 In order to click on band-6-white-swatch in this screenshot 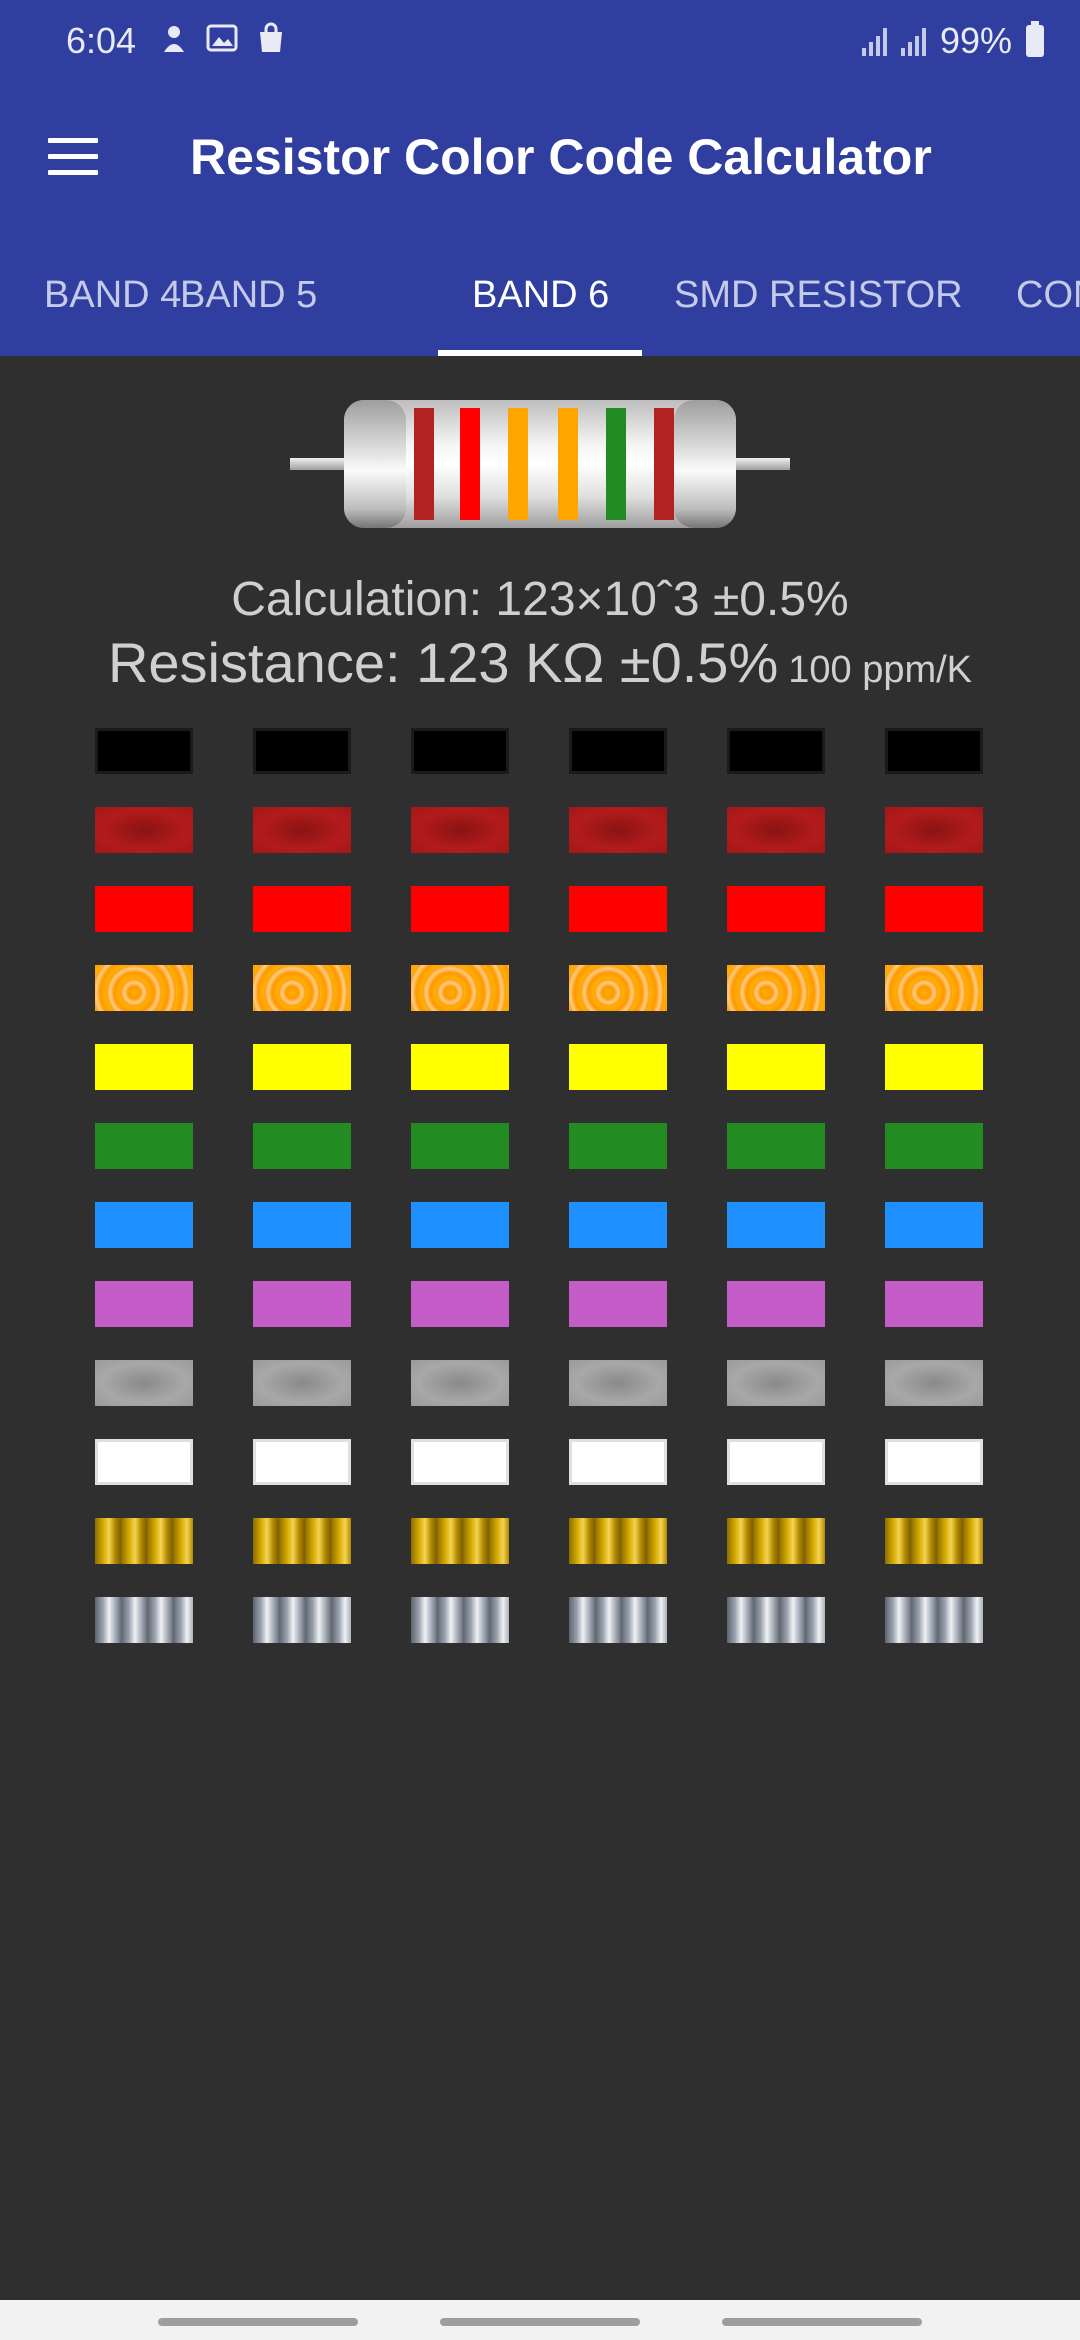, I will do `click(934, 1462)`.